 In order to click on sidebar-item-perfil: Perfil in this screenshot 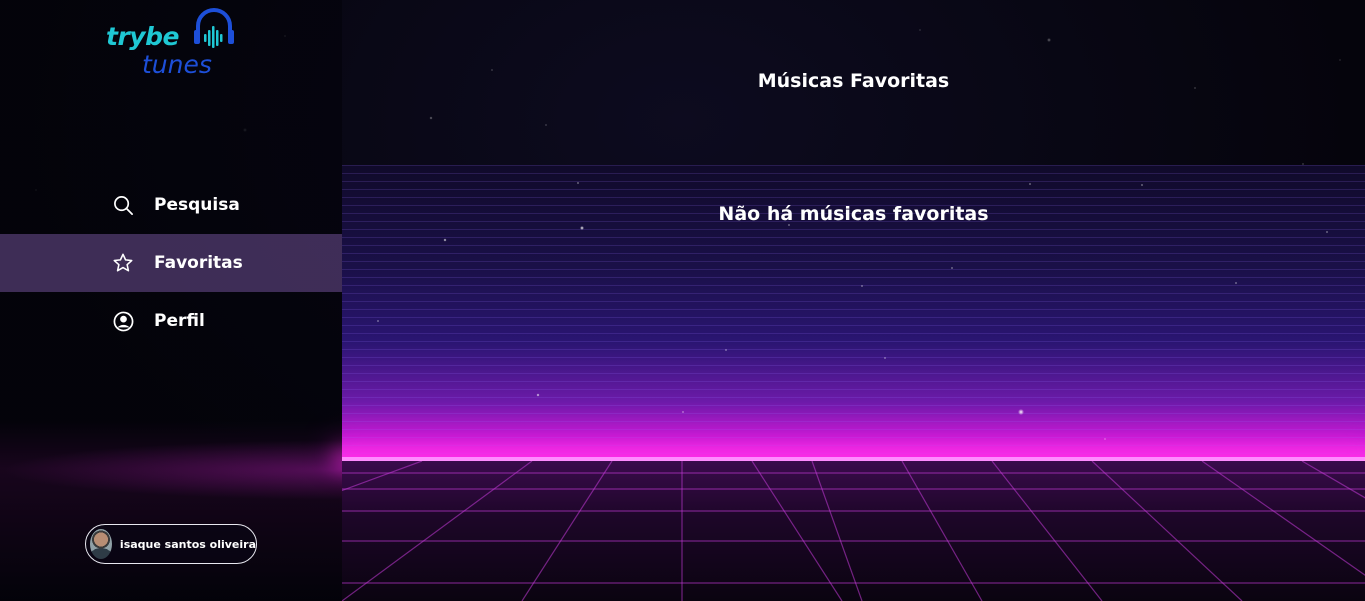, I will do `click(171, 321)`.